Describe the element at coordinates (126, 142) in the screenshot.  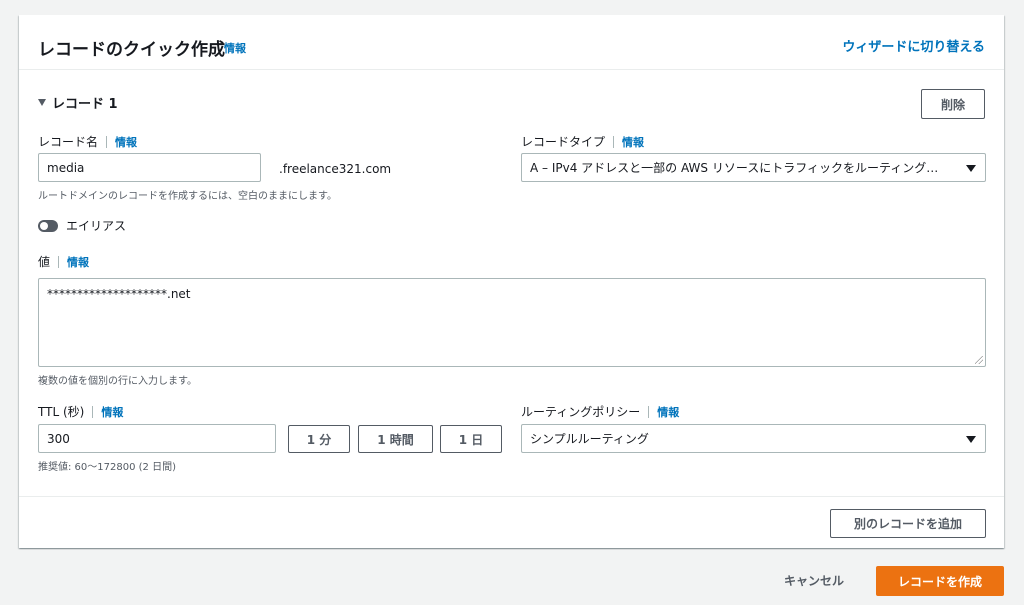
I see `record-name-info-link: 情報` at that location.